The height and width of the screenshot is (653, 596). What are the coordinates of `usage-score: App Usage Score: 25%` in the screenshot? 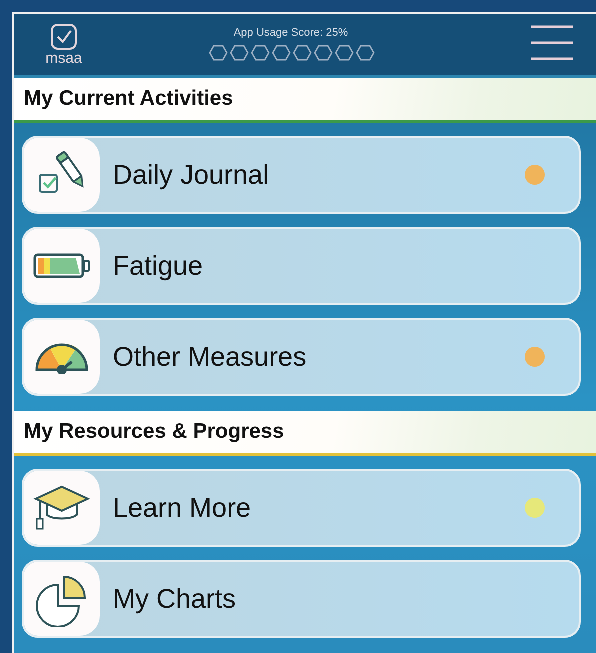 It's located at (291, 33).